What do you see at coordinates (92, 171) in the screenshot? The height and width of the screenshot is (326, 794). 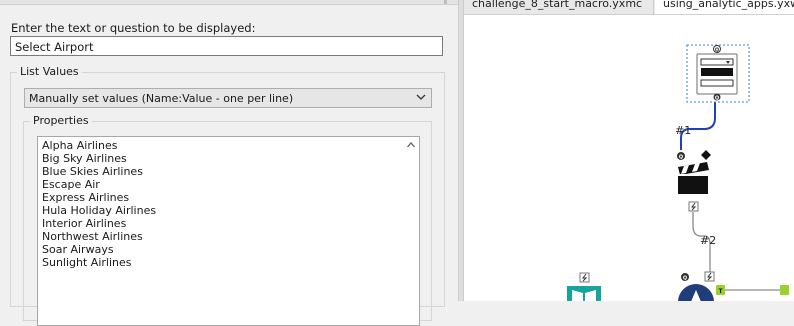 I see `property-line: Blue Skies Airlines` at bounding box center [92, 171].